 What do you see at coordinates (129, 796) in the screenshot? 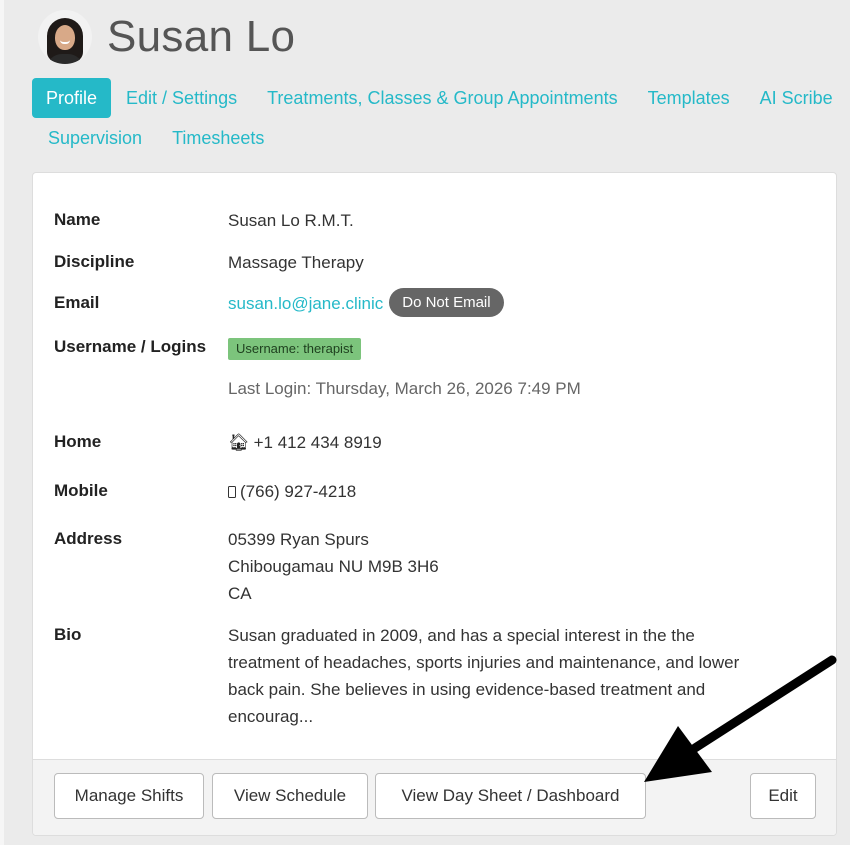
I see `manage-shifts-button: Manage Shifts` at bounding box center [129, 796].